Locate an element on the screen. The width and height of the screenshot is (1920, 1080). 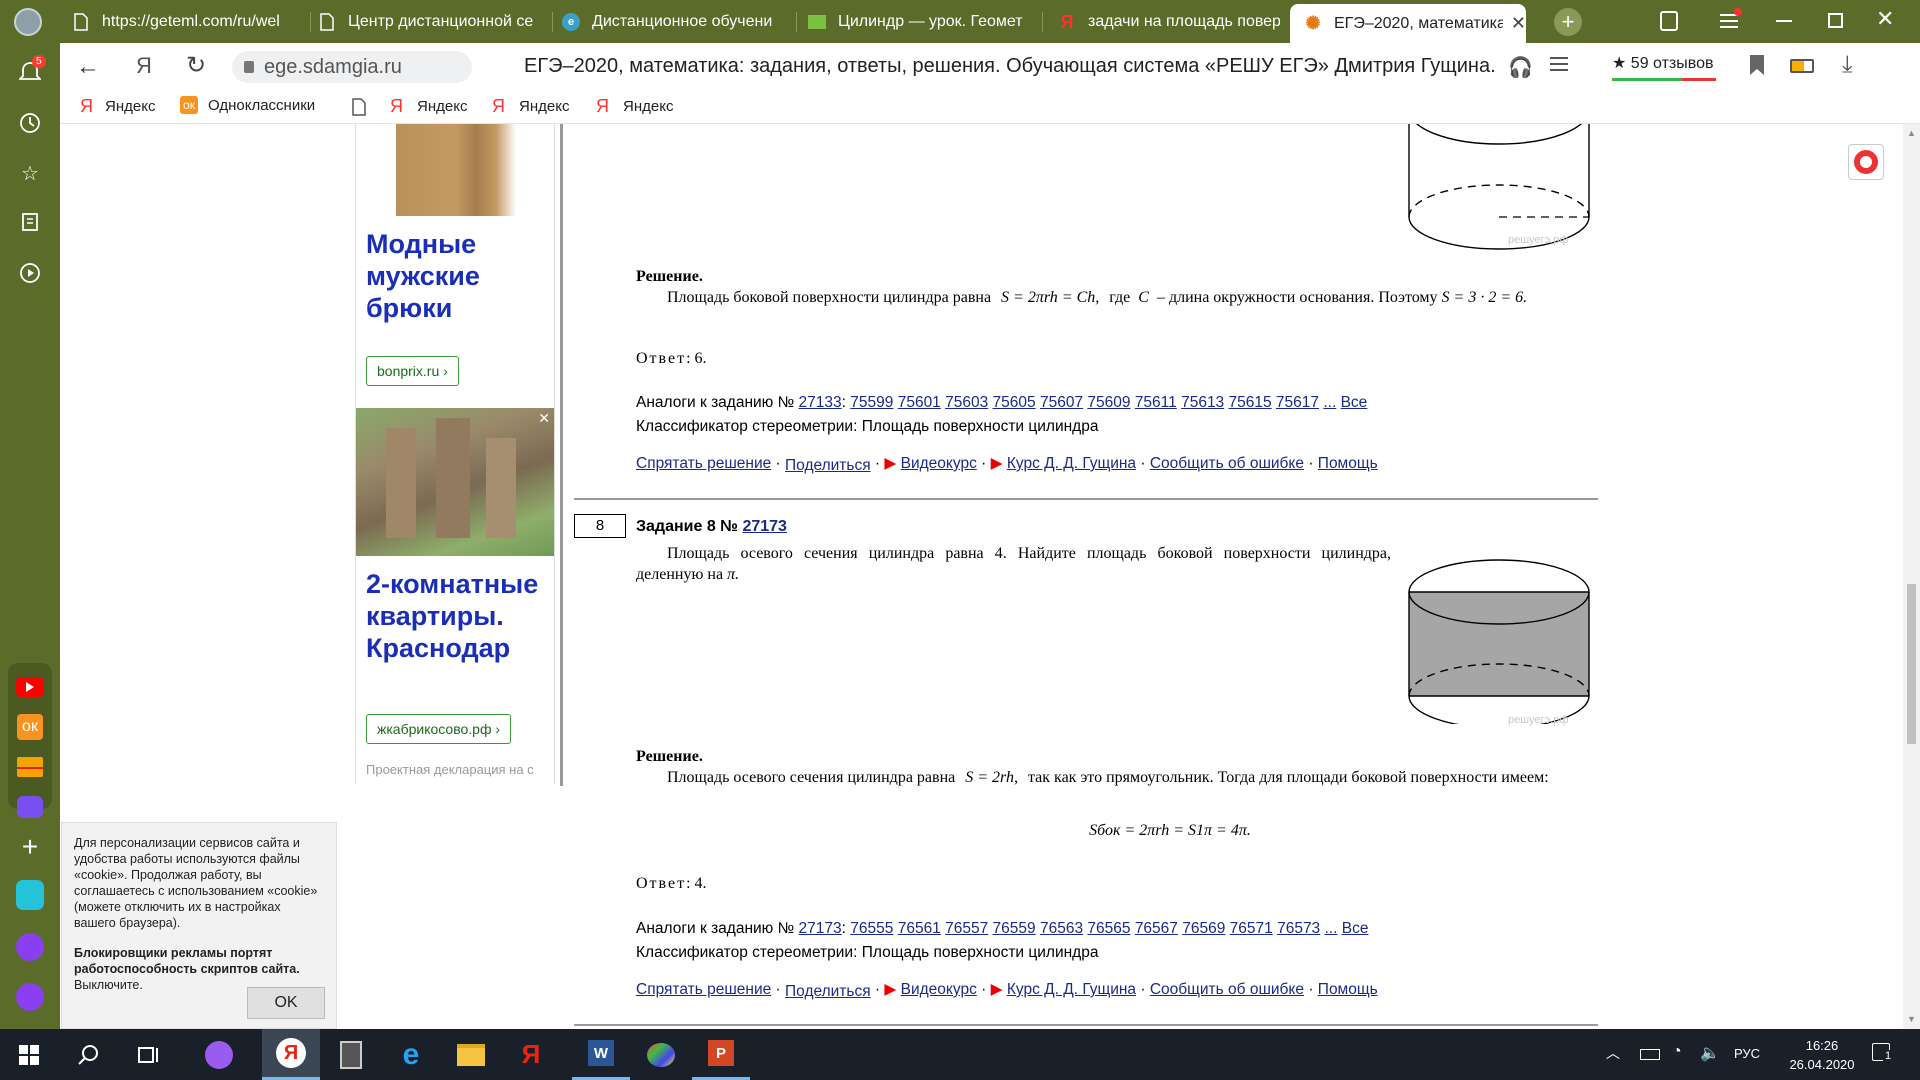
analog-task-link: 76567 is located at coordinates (1156, 928).